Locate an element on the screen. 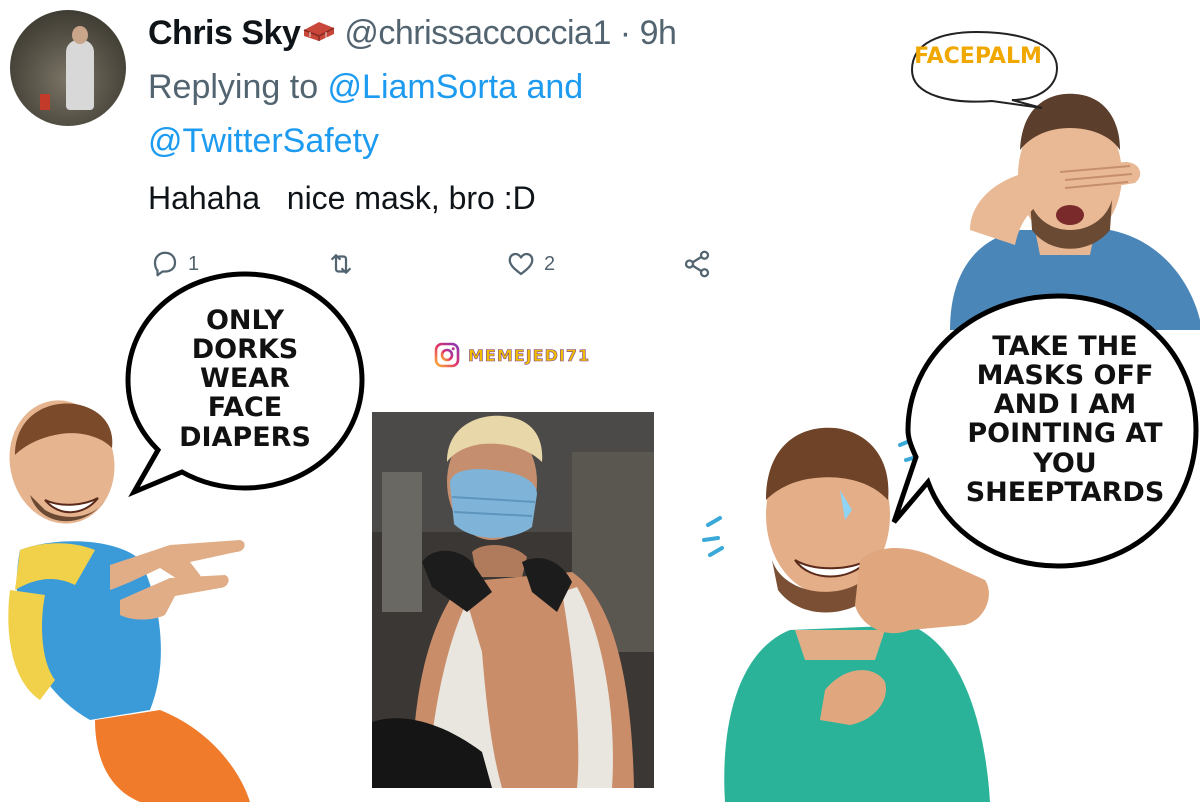 The width and height of the screenshot is (1200, 802). left-bubble-line: DORKS is located at coordinates (245, 350).